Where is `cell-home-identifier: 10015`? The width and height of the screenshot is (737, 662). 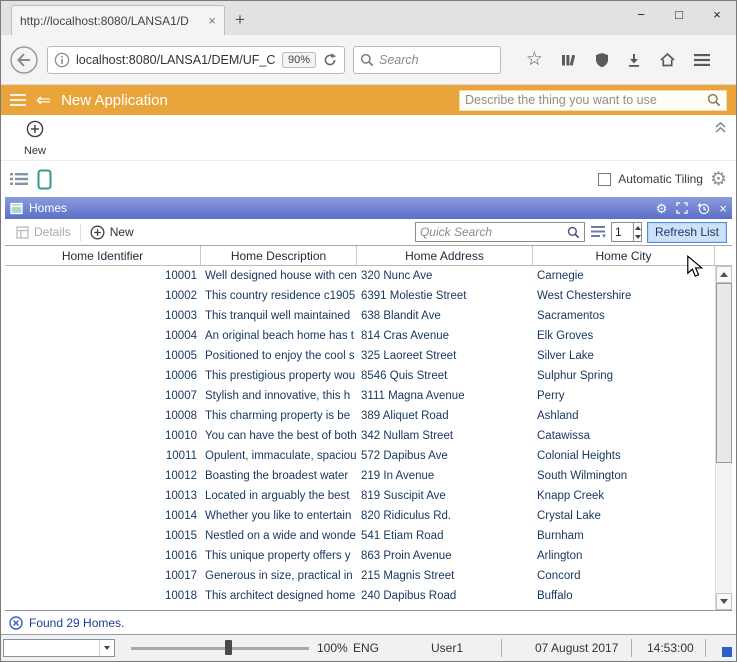 cell-home-identifier: 10015 is located at coordinates (103, 536).